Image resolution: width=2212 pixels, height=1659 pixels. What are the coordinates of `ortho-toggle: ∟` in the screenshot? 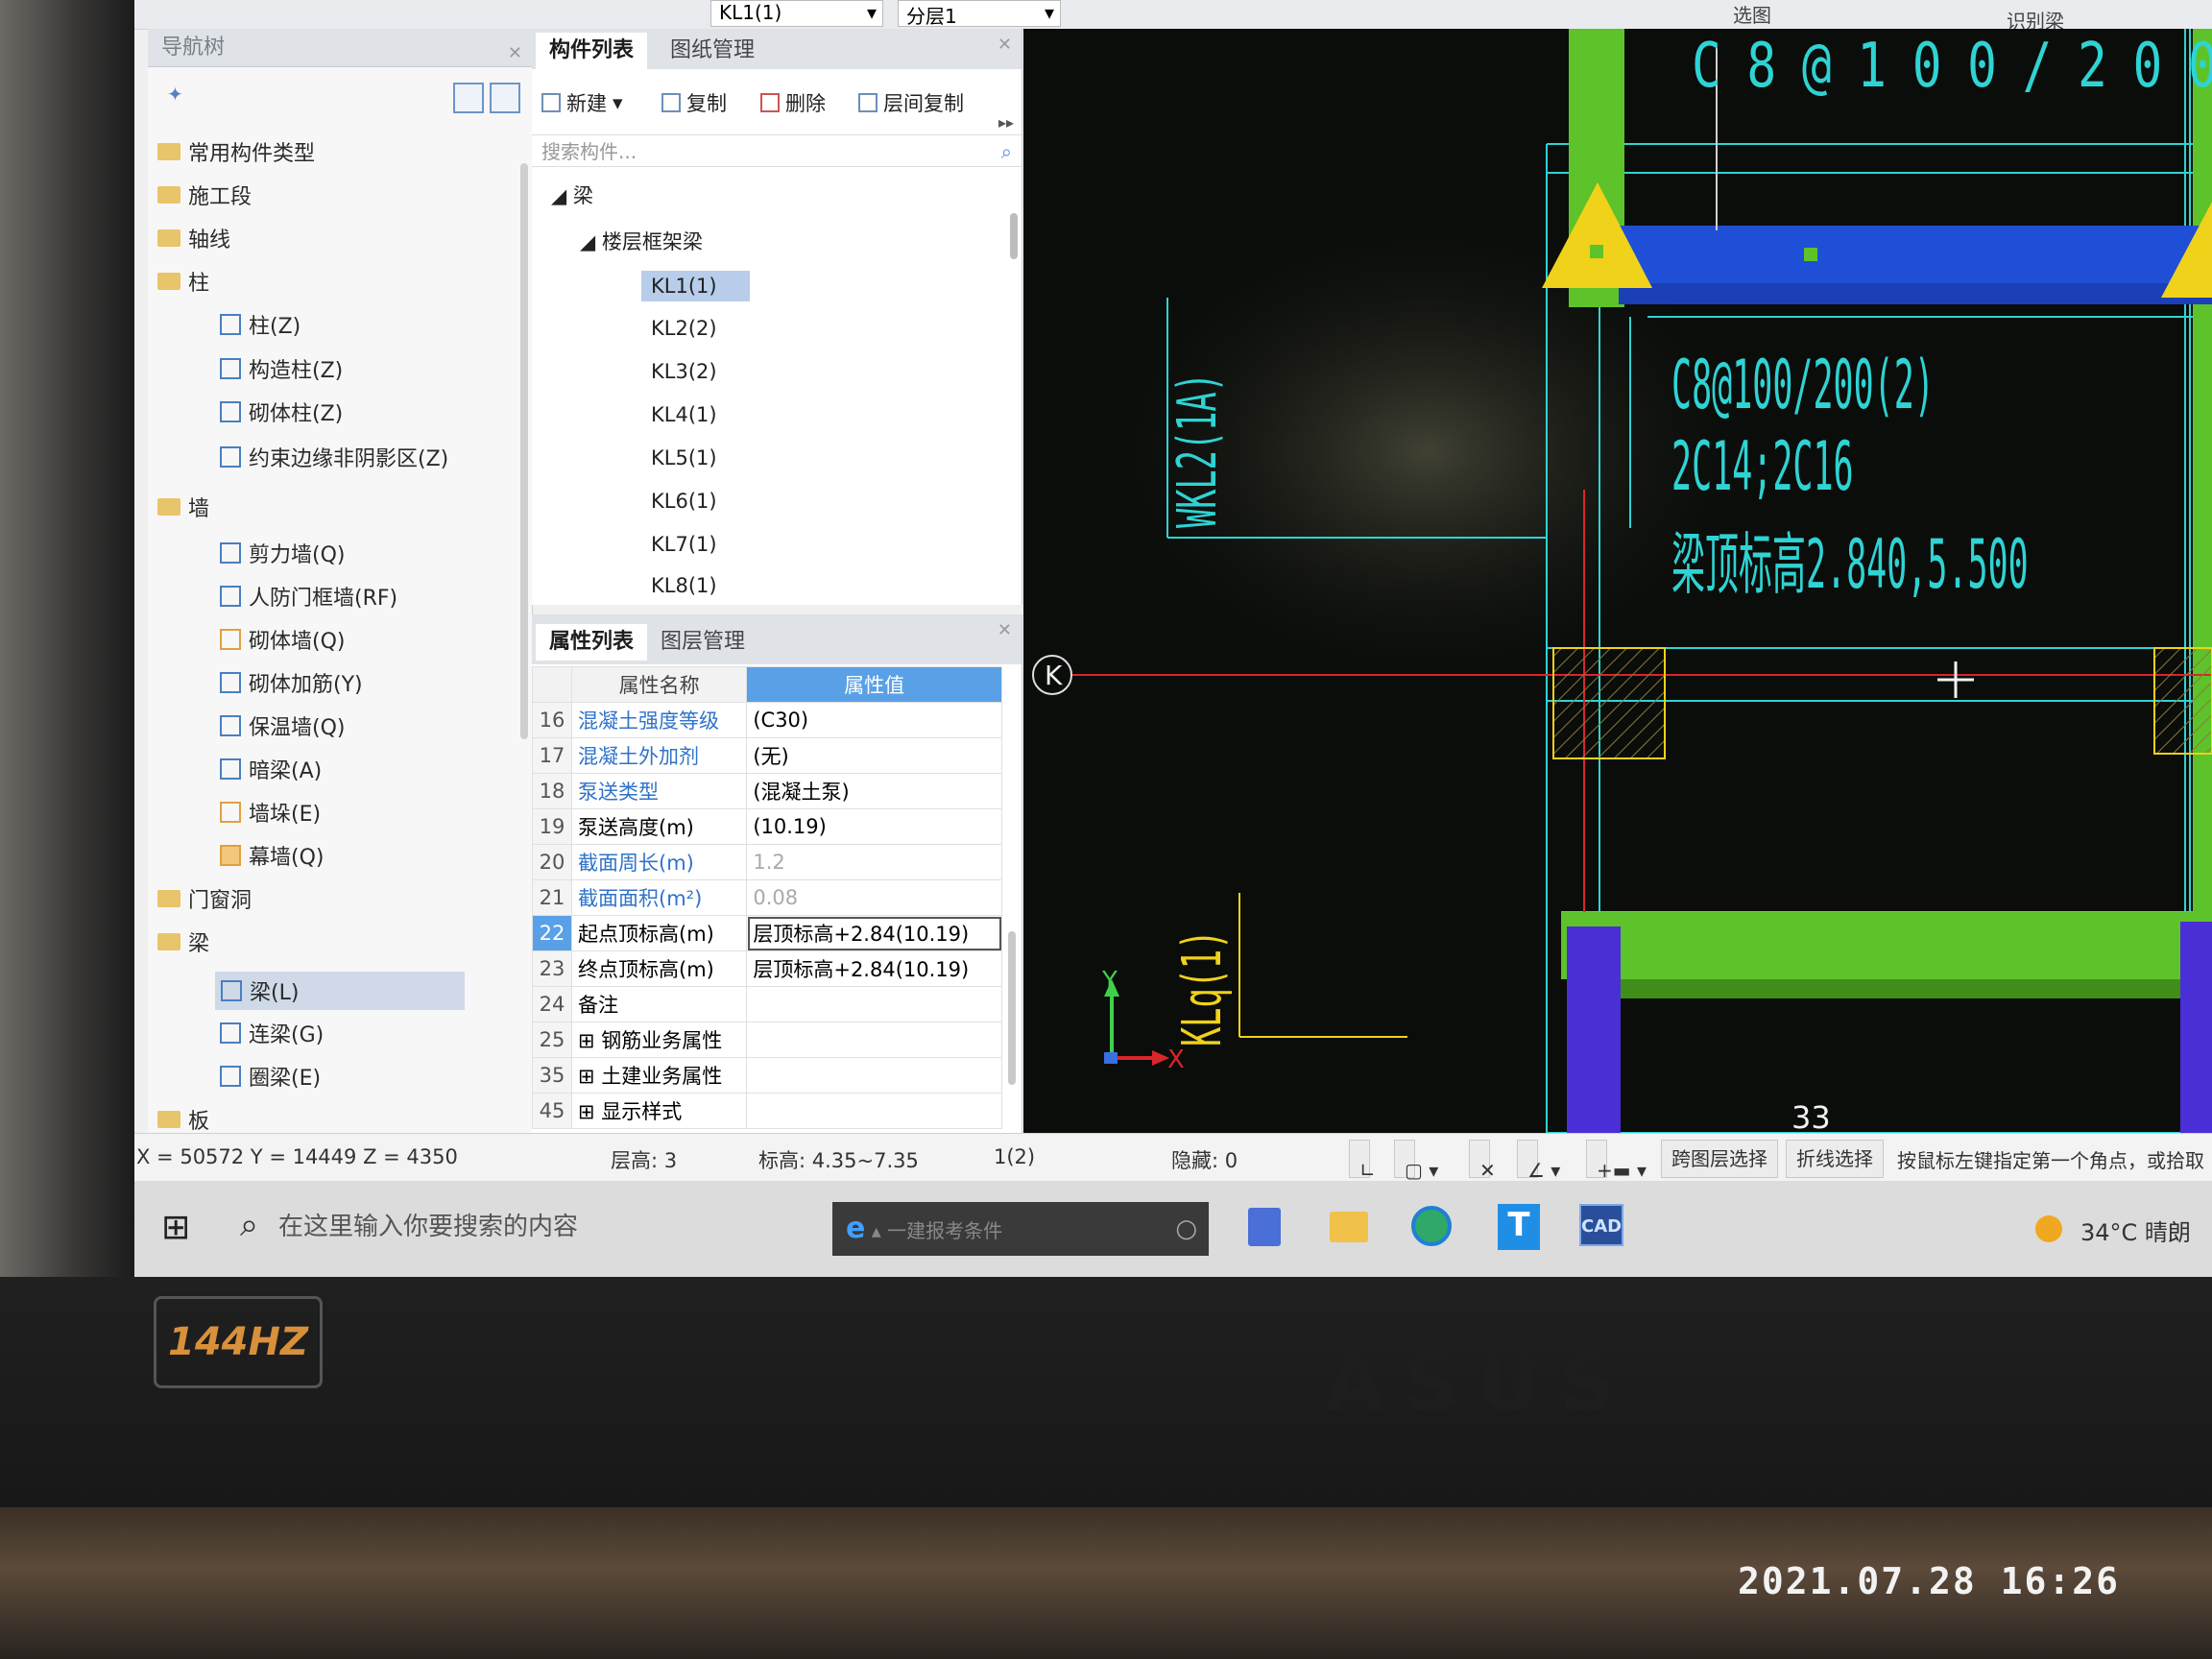 It's located at (1362, 1161).